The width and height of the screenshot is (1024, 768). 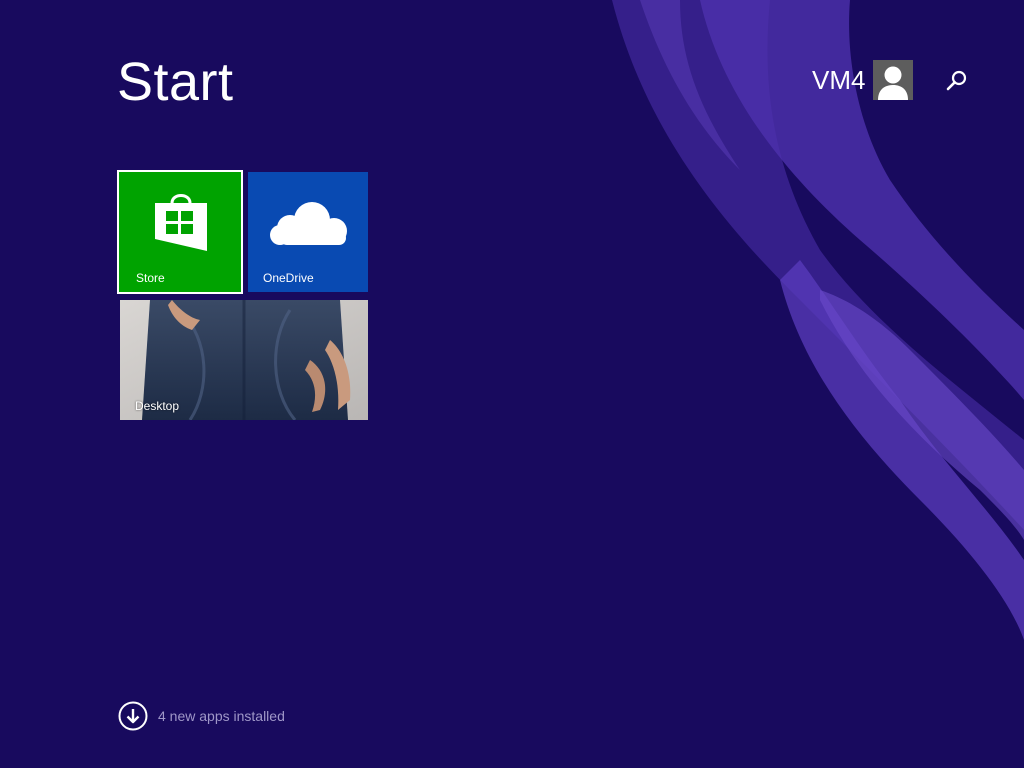 I want to click on tile-desktop: Desktop, so click(x=244, y=360).